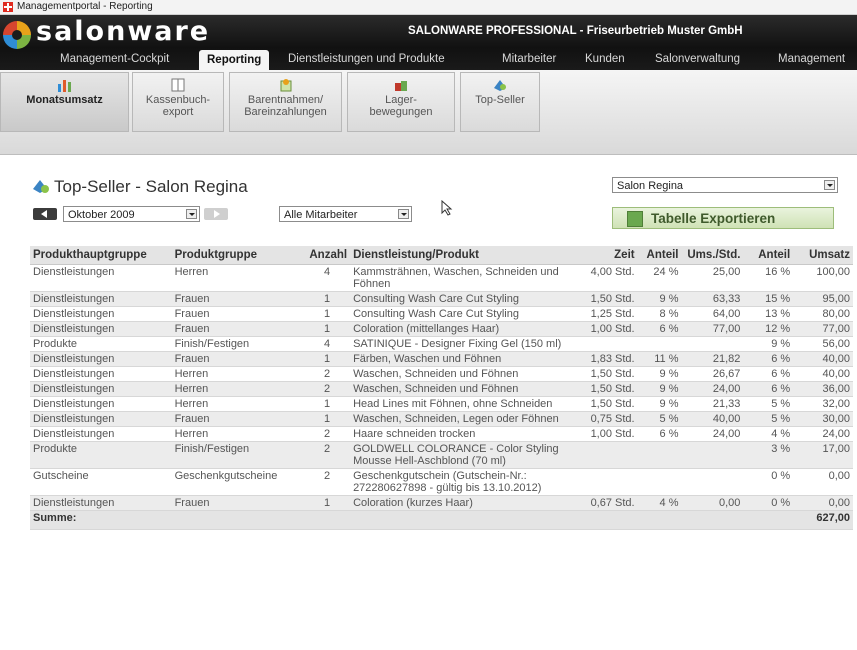 Image resolution: width=857 pixels, height=650 pixels. I want to click on column-header: Umsatz, so click(823, 255).